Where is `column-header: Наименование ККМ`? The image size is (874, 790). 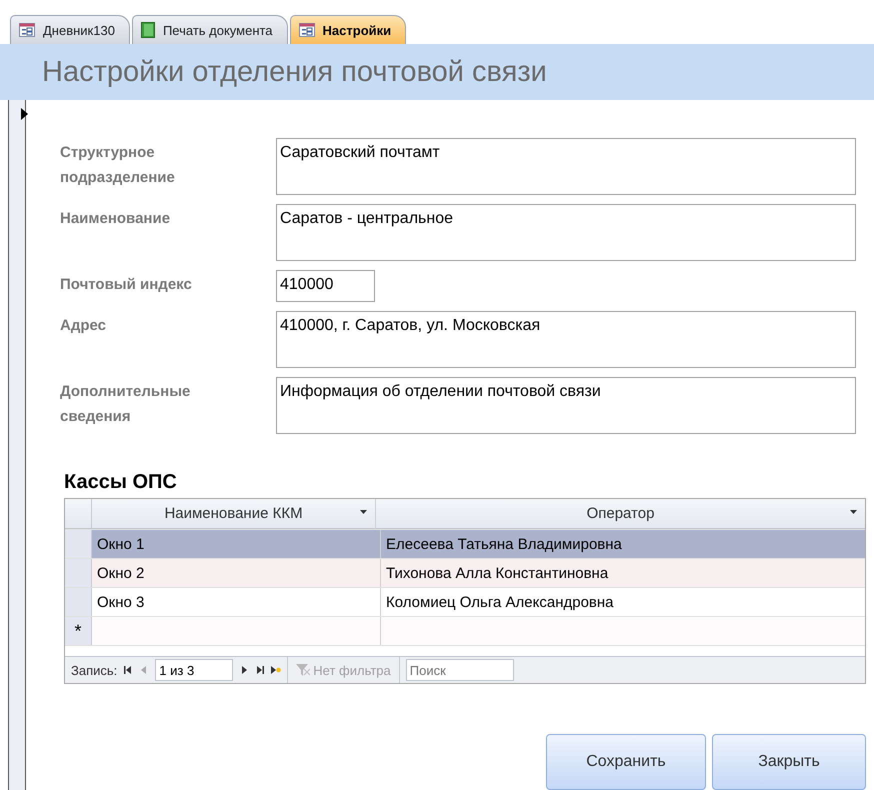
column-header: Наименование ККМ is located at coordinates (234, 514).